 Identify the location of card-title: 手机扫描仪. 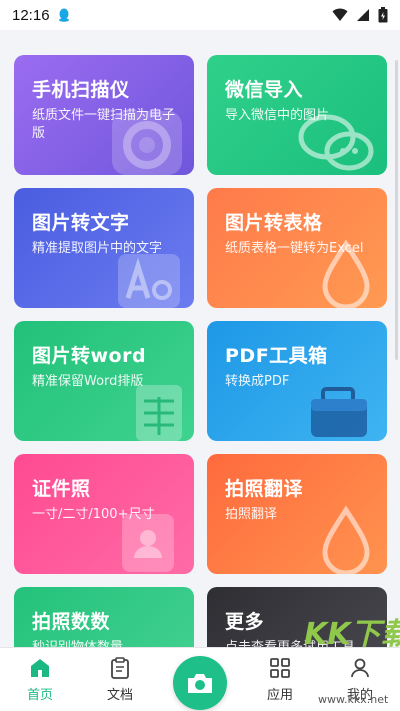
(81, 90).